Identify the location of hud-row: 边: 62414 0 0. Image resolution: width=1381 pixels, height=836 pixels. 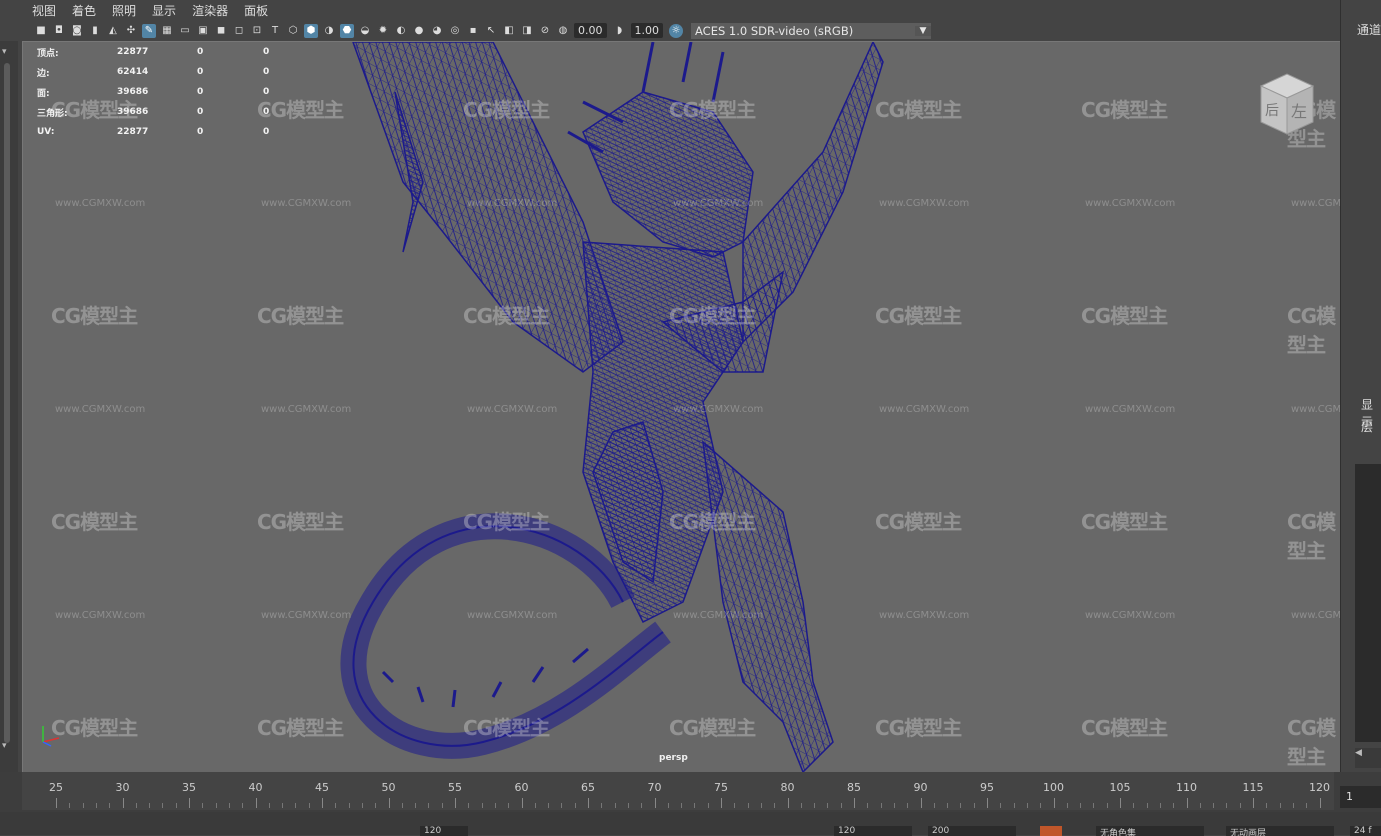
(170, 72).